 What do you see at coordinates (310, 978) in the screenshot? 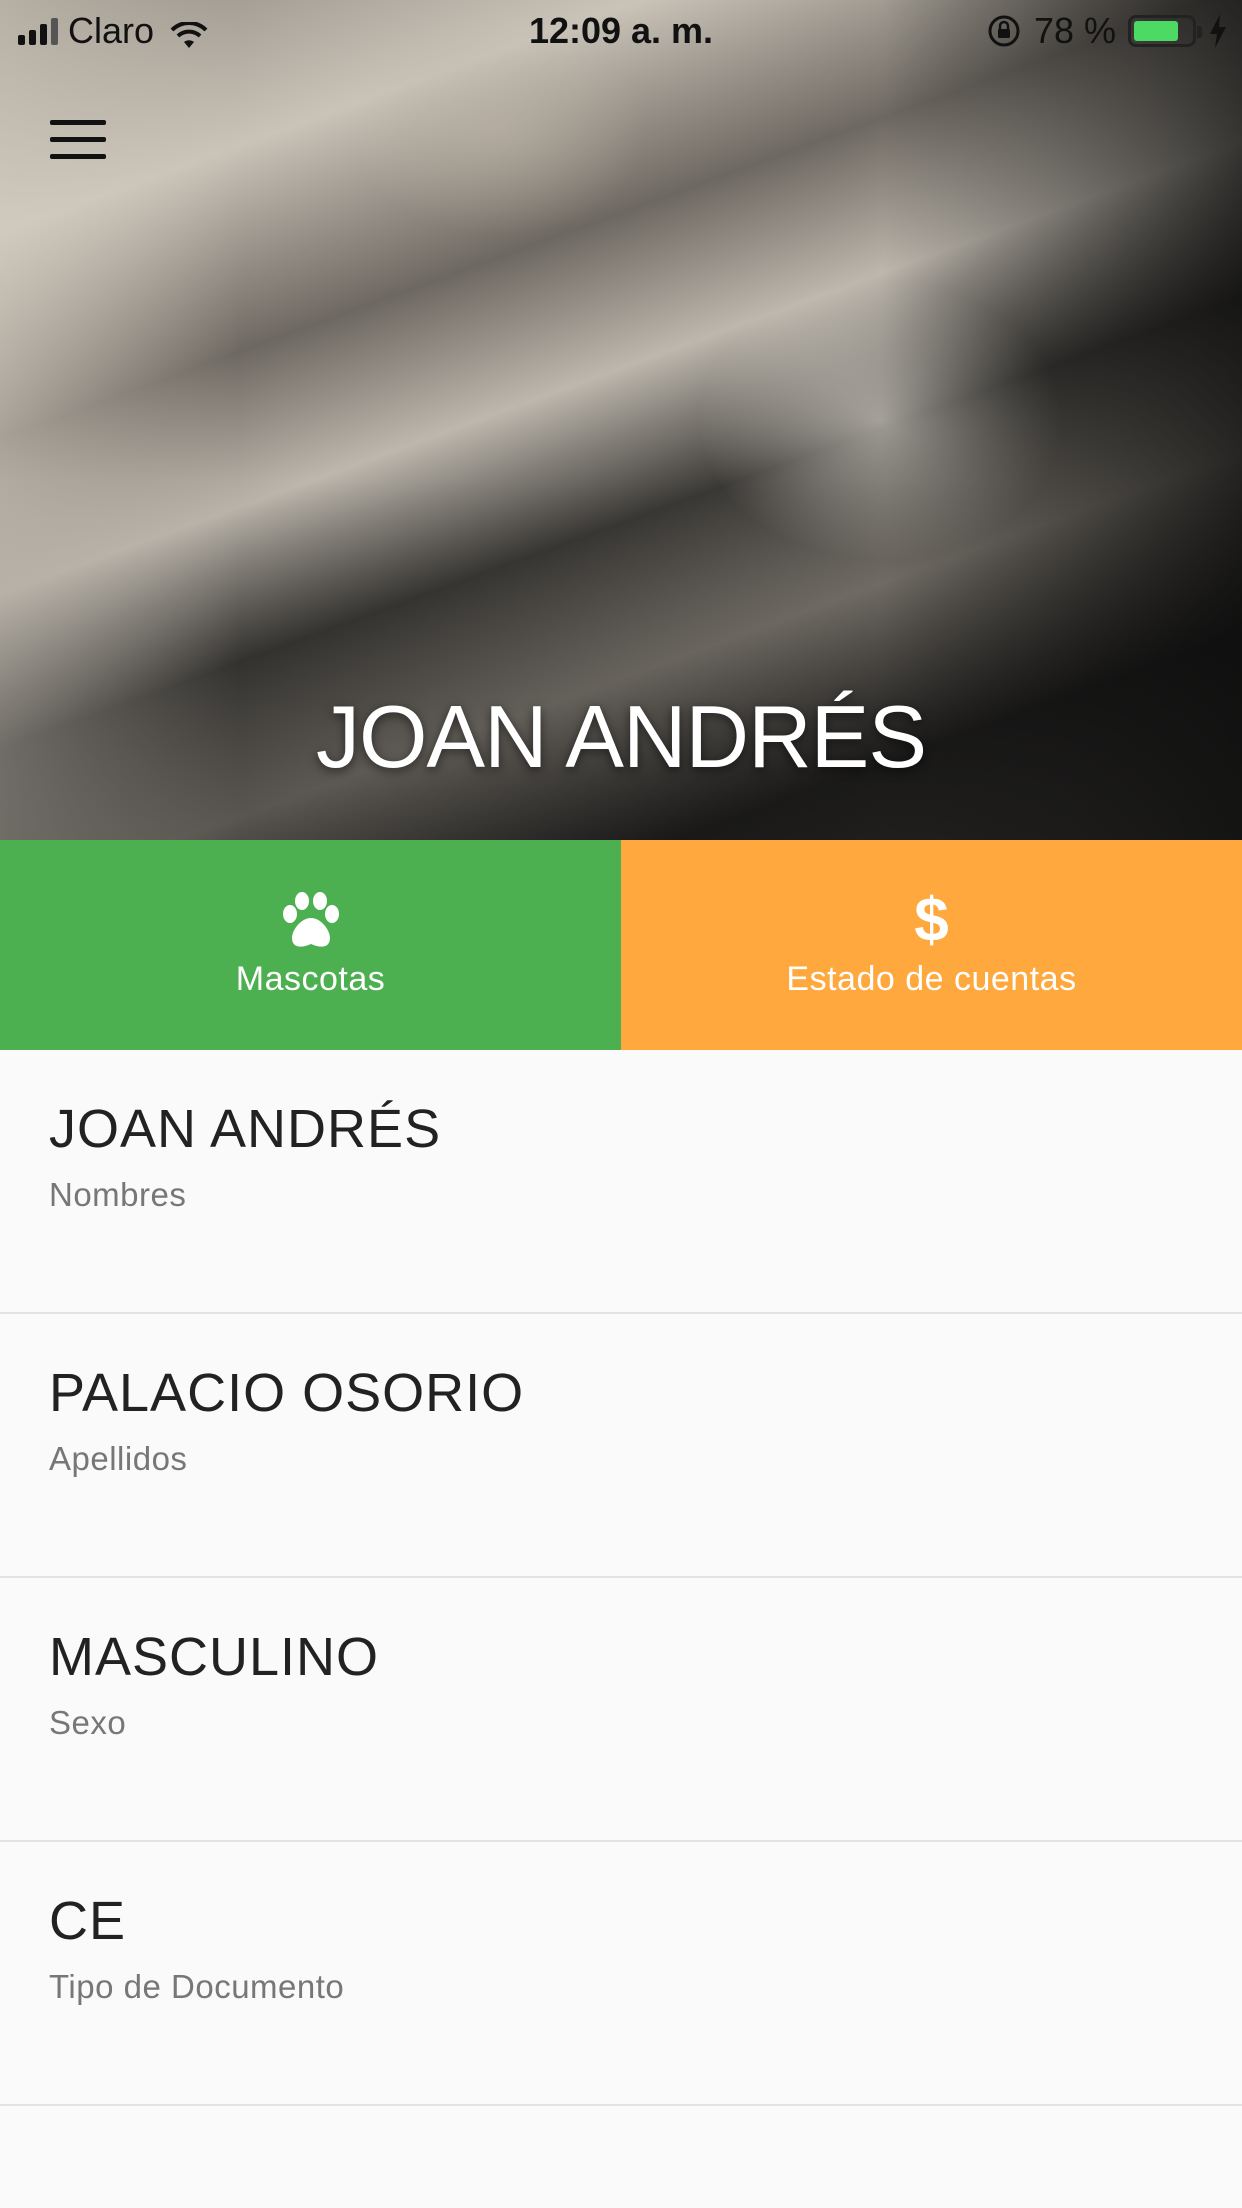
I see `pets-button-label: Mascotas` at bounding box center [310, 978].